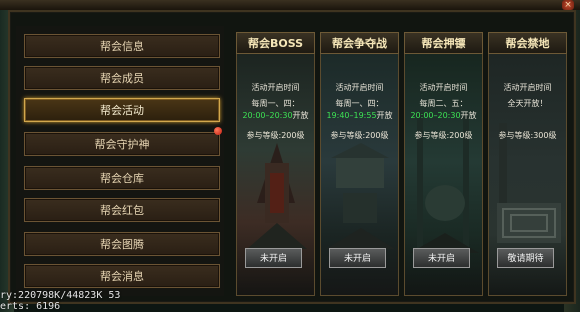 This screenshot has height=312, width=580. Describe the element at coordinates (275, 87) in the screenshot. I see `card-open-label-boss: 活动开启时间` at that location.